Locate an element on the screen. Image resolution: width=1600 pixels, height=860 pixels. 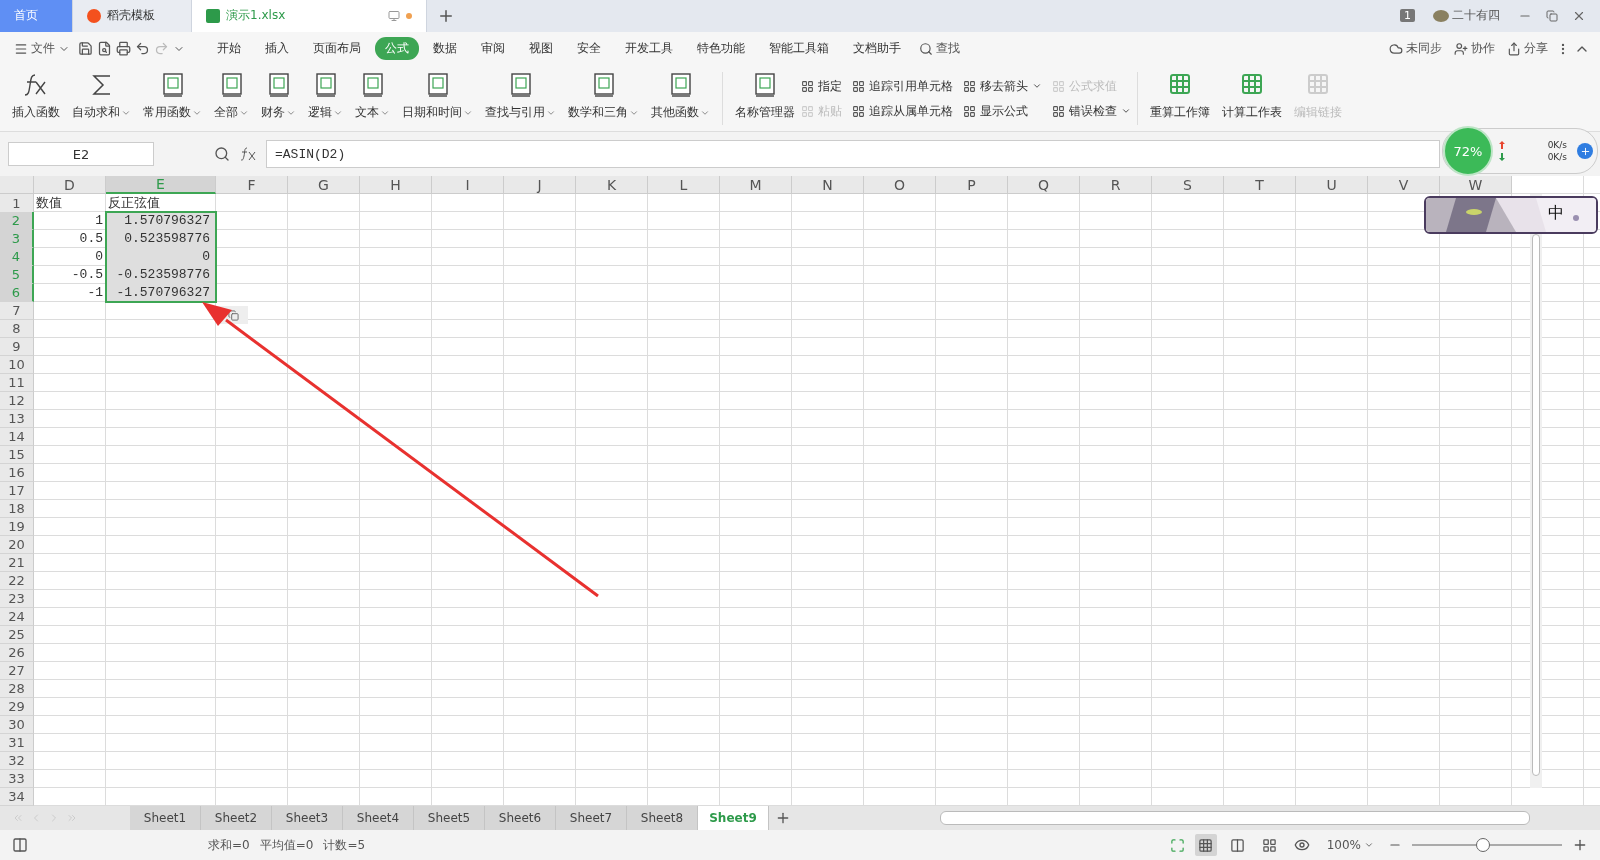
row-header: 12 is located at coordinates (17, 401).